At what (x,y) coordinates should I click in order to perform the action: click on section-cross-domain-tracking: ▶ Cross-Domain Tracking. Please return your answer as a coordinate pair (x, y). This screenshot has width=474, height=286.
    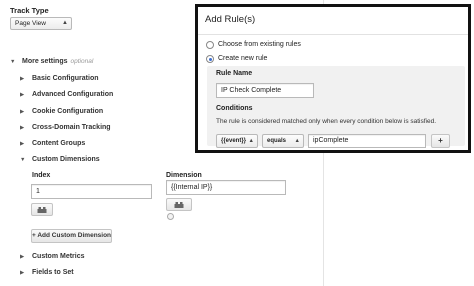
    Looking at the image, I should click on (65, 127).